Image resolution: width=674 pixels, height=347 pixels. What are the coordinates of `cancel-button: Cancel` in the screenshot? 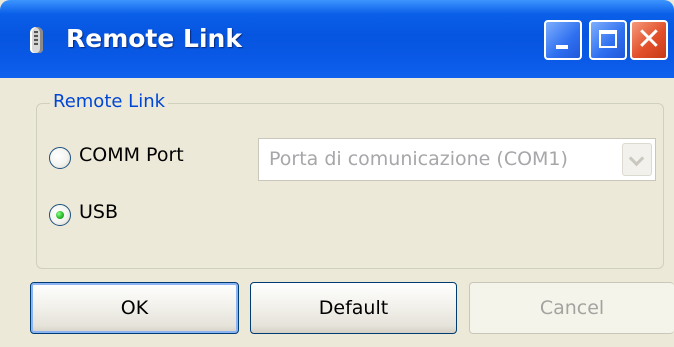 It's located at (571, 308).